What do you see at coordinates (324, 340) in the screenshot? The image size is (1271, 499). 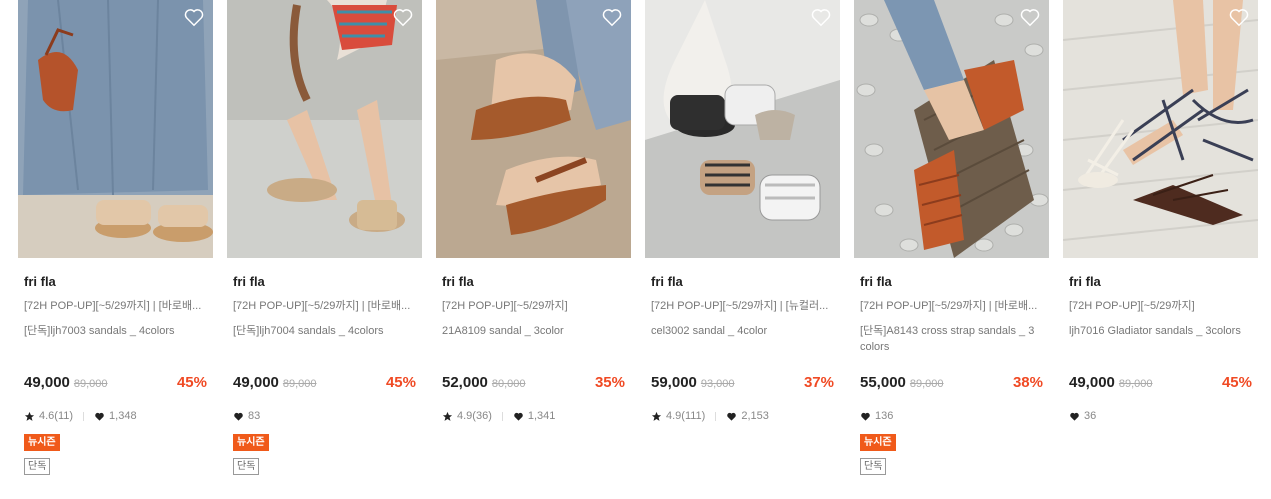 I see `product-subtitle: [단독]ljh7004 sandals _ 4colors` at bounding box center [324, 340].